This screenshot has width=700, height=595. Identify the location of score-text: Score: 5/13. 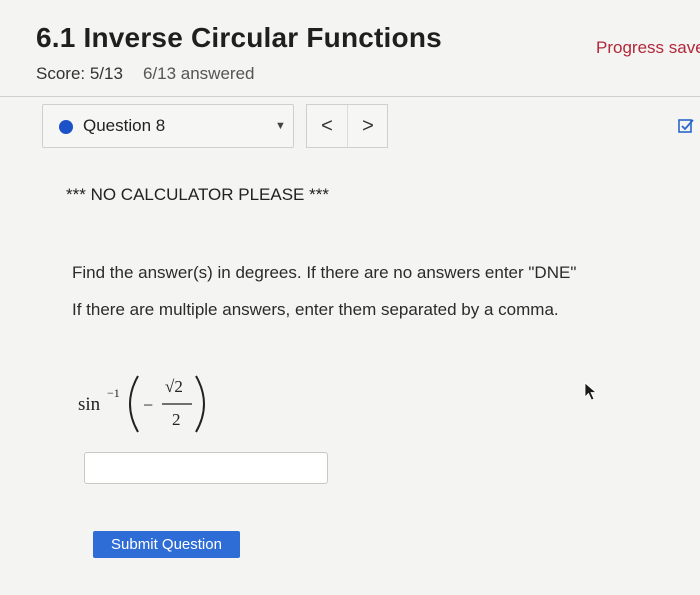
(79, 73).